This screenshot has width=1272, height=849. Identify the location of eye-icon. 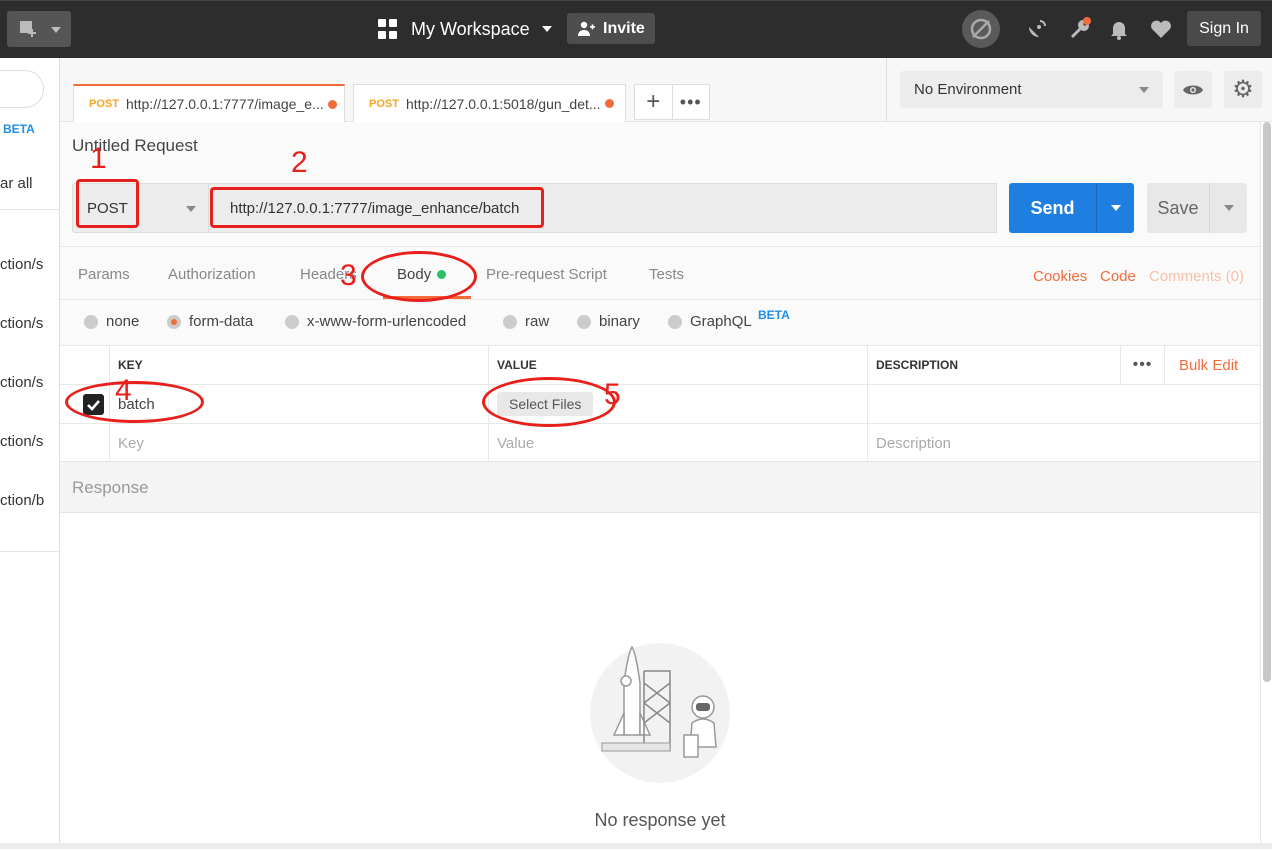
(1193, 89).